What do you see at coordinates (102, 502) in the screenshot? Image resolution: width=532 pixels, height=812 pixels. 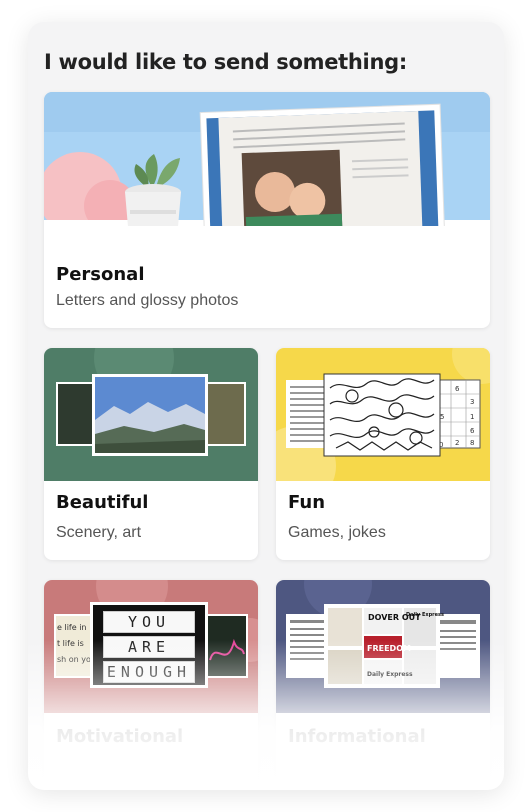 I see `card-title-beautiful: Beautiful` at bounding box center [102, 502].